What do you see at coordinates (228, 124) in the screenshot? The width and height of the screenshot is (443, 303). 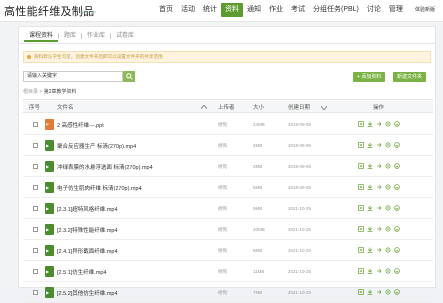 I see `table-row: P2 高感性纤维---.ppt 杨恂 24MB 2019-09-05` at bounding box center [228, 124].